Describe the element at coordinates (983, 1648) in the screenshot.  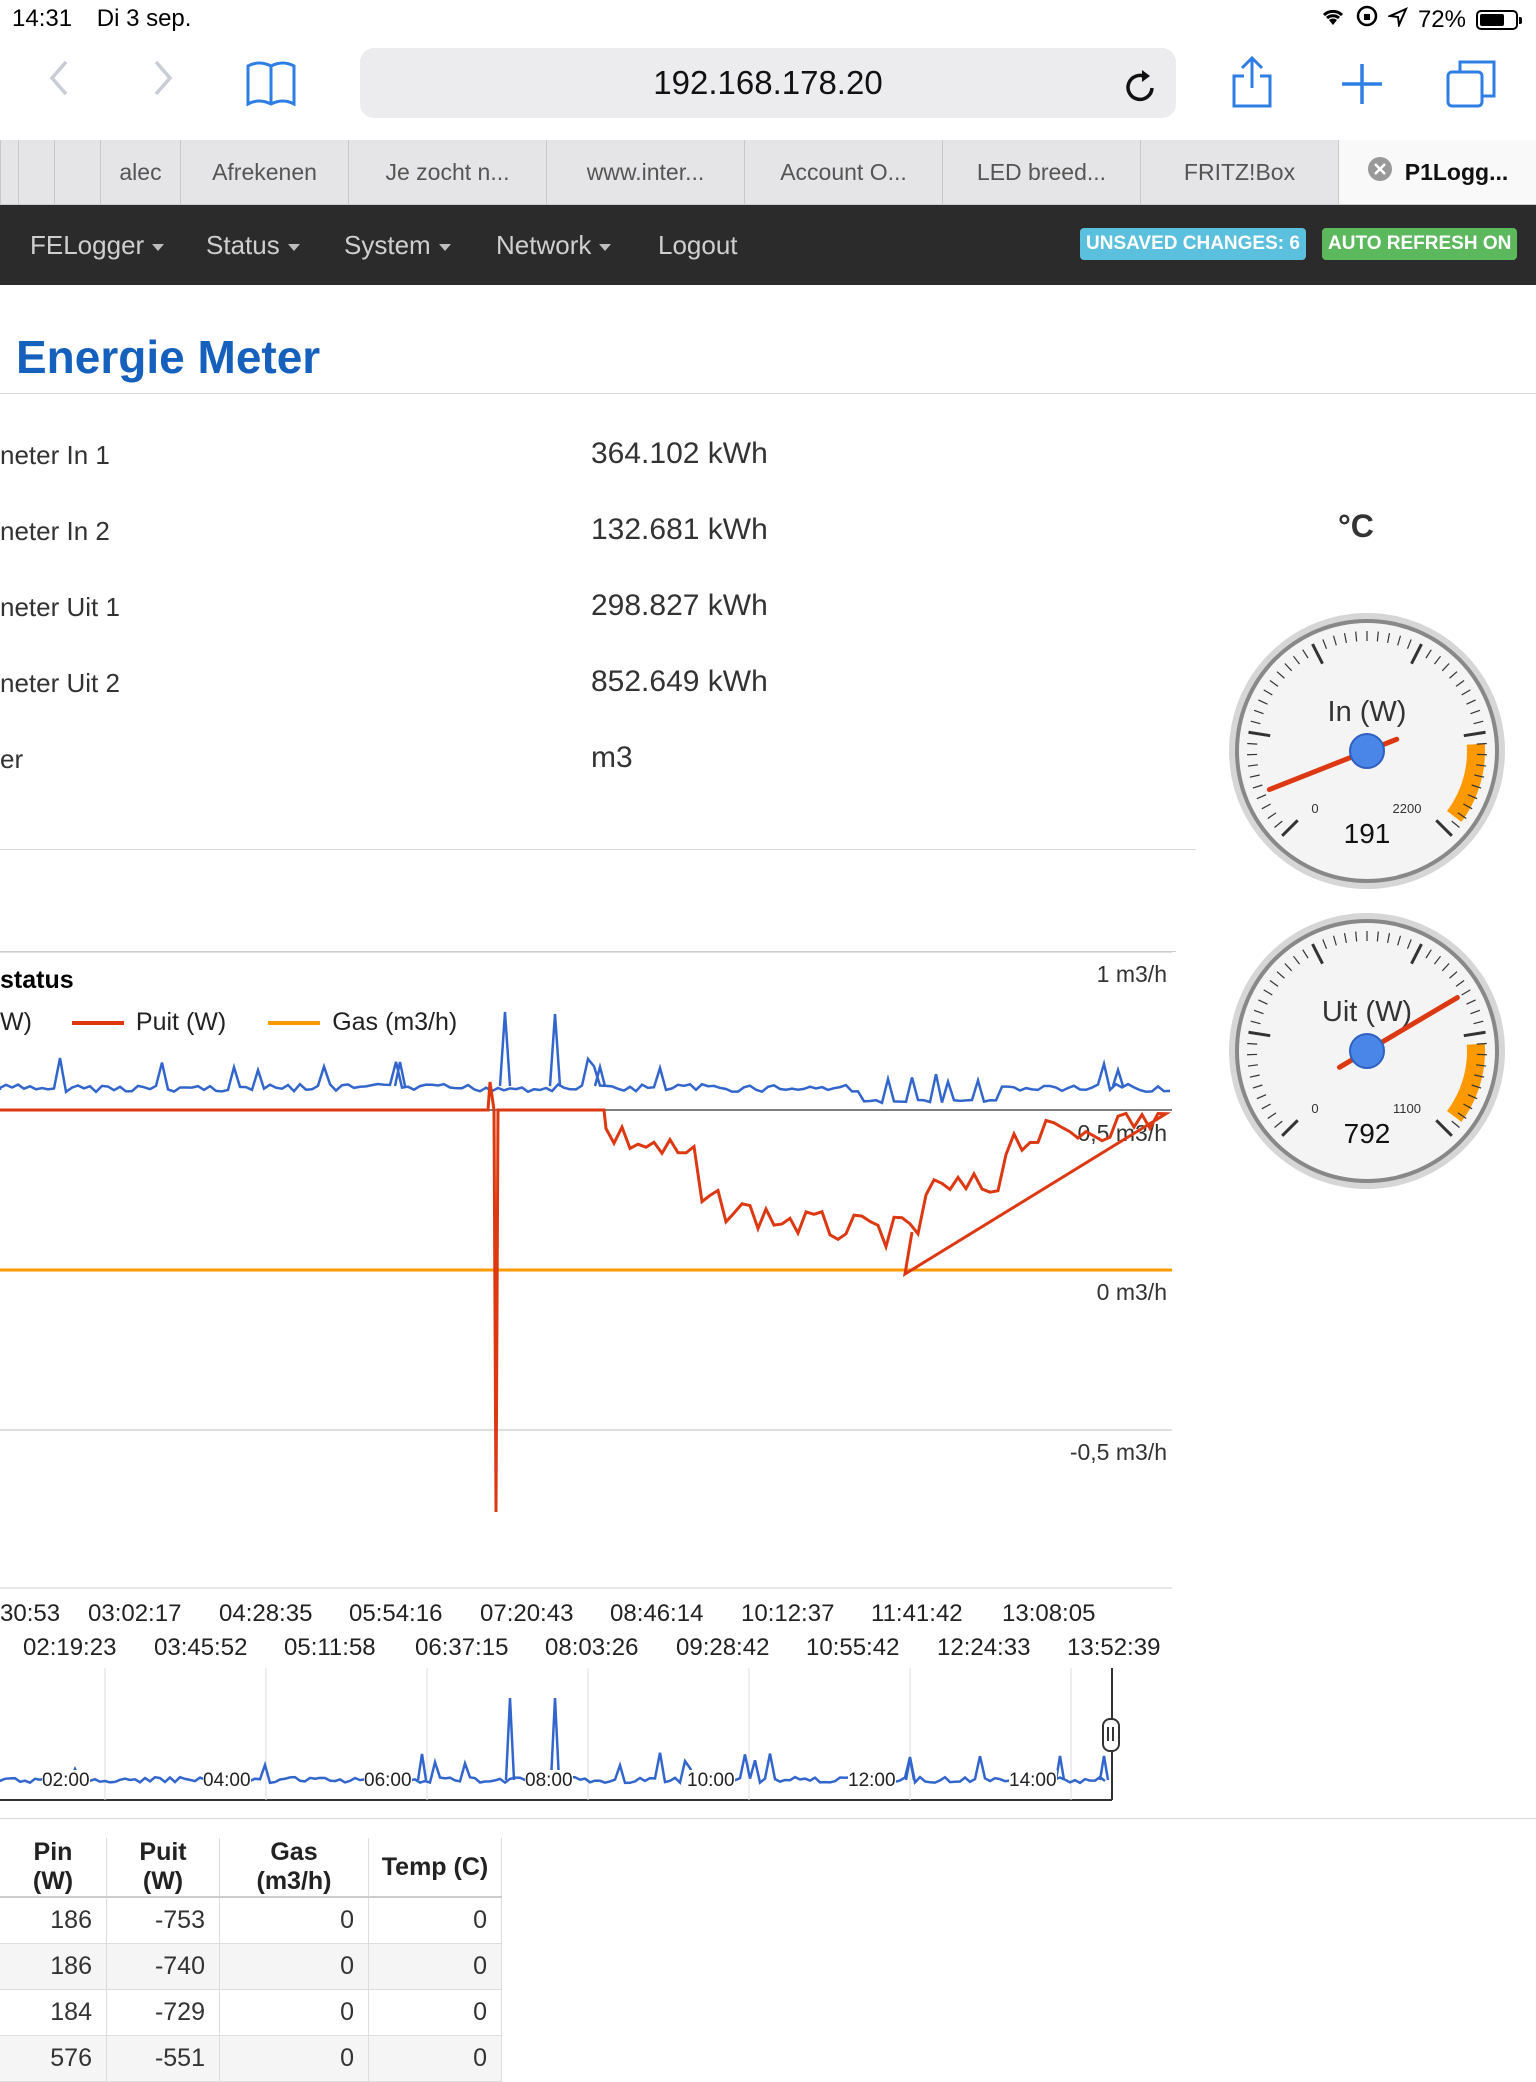
I see `x-tick-label: 12:24:33` at that location.